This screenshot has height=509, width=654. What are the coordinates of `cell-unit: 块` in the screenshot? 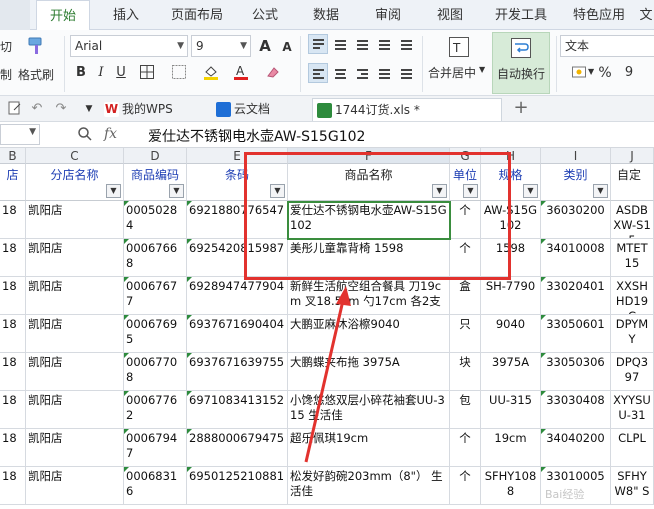 It's located at (465, 372).